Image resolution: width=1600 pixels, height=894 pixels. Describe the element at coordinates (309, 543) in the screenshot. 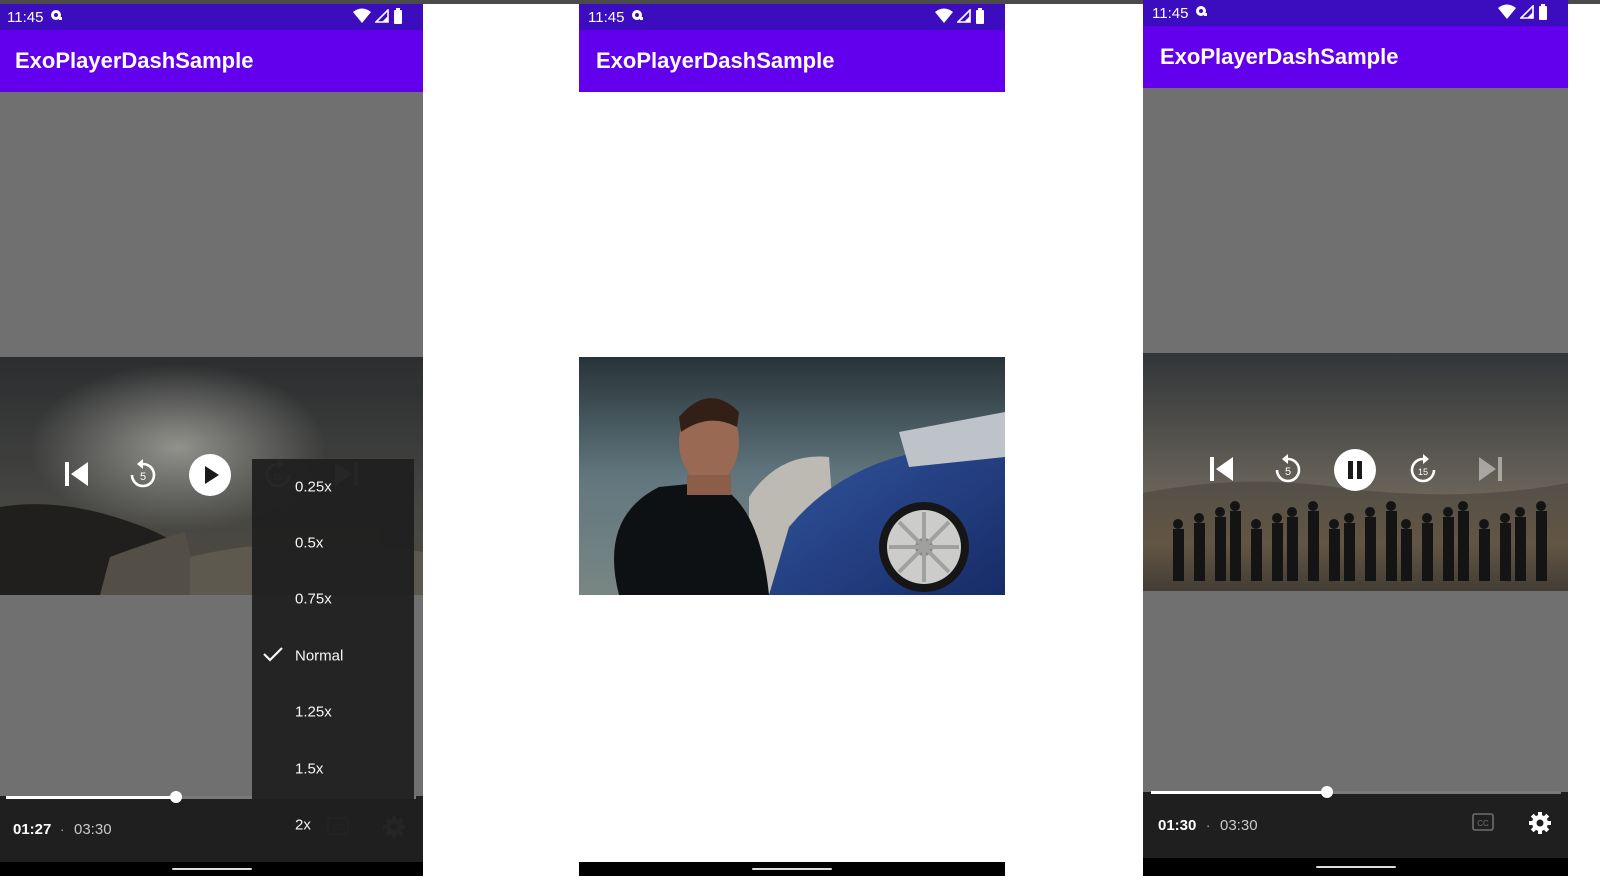

I see `speed-option-label: 0.5x` at that location.